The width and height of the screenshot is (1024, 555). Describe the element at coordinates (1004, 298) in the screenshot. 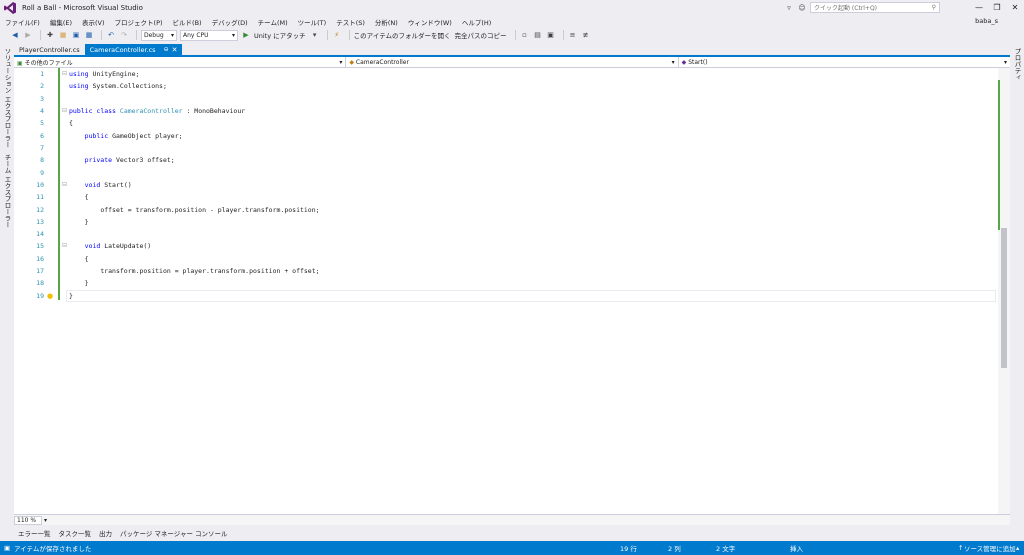

I see `scrollbar-thumb` at that location.